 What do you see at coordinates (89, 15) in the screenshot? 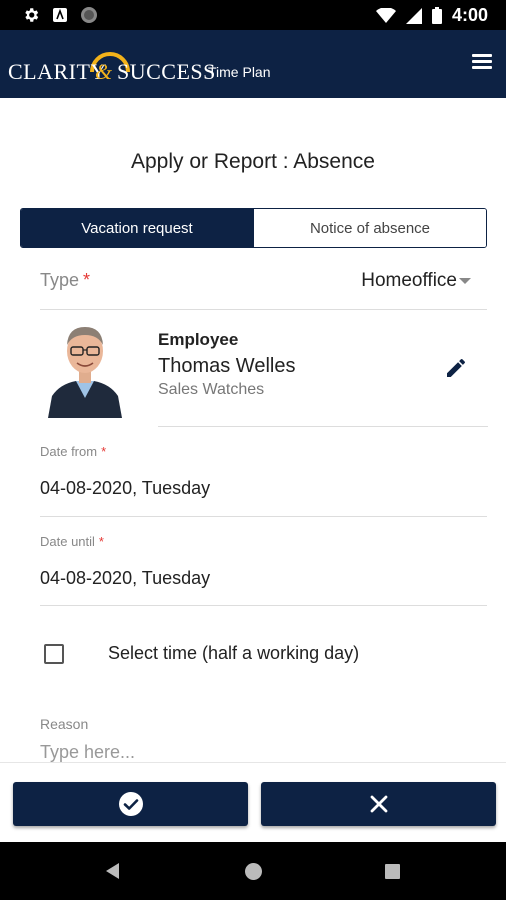
I see `circle-icon` at bounding box center [89, 15].